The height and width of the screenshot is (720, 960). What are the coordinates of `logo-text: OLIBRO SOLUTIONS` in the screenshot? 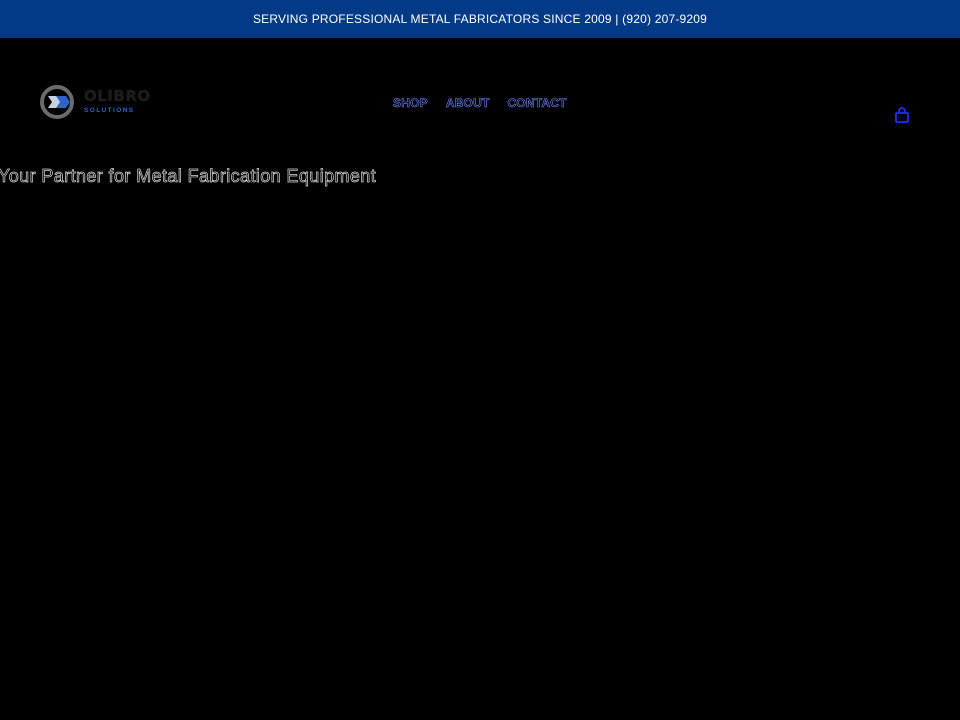 It's located at (117, 102).